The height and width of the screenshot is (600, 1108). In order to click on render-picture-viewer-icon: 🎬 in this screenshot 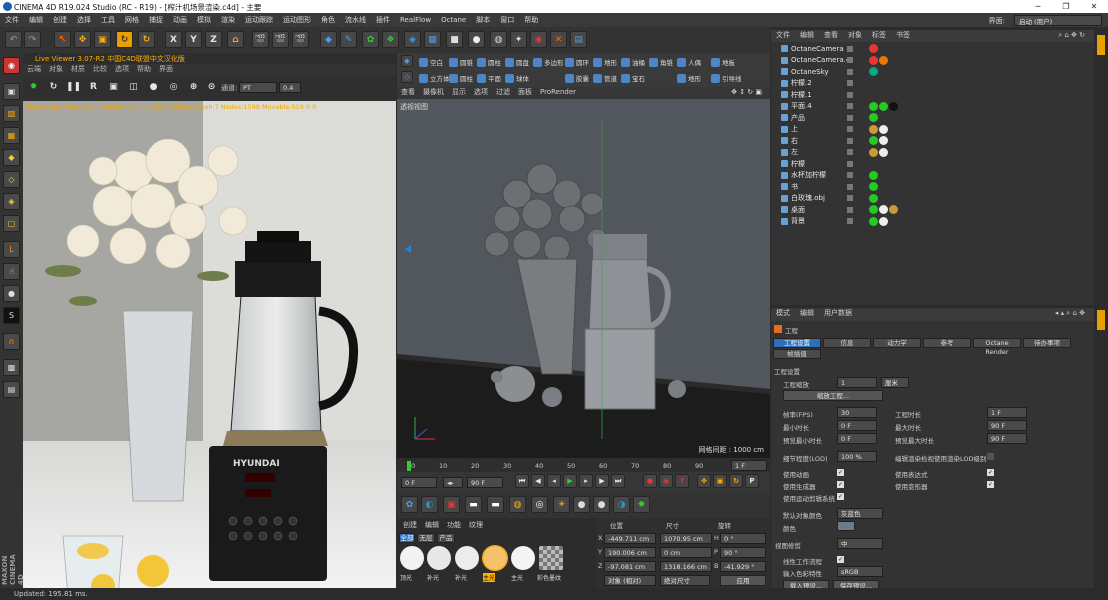, I will do `click(280, 39)`.